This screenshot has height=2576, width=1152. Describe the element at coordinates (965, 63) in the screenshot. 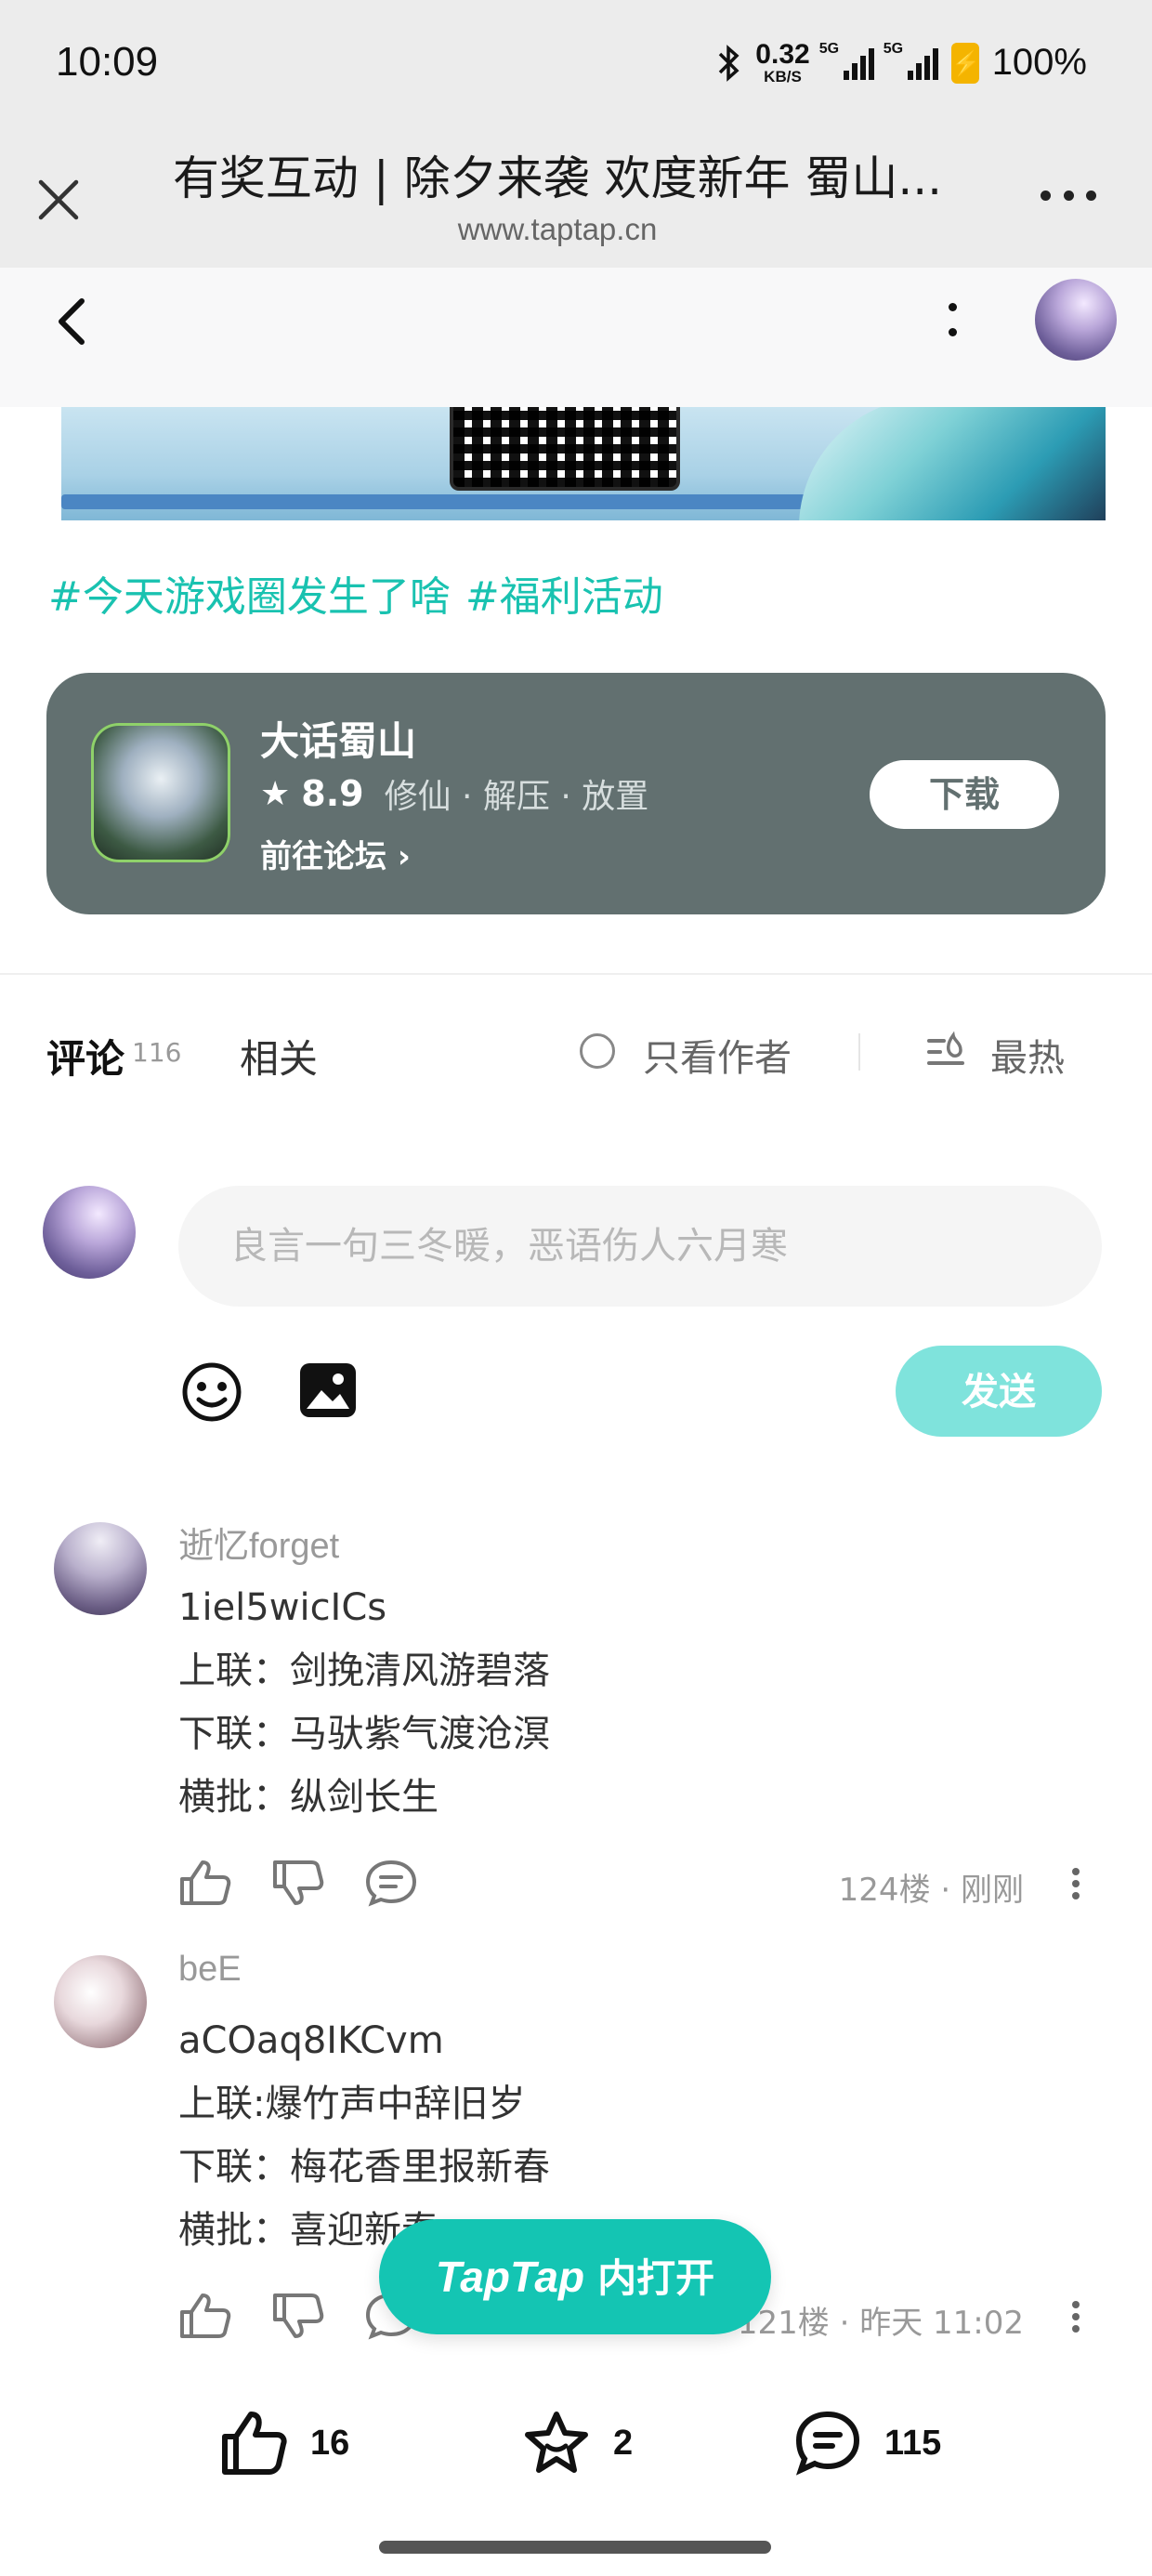

I see `battery-charging-icon: ⚡` at that location.